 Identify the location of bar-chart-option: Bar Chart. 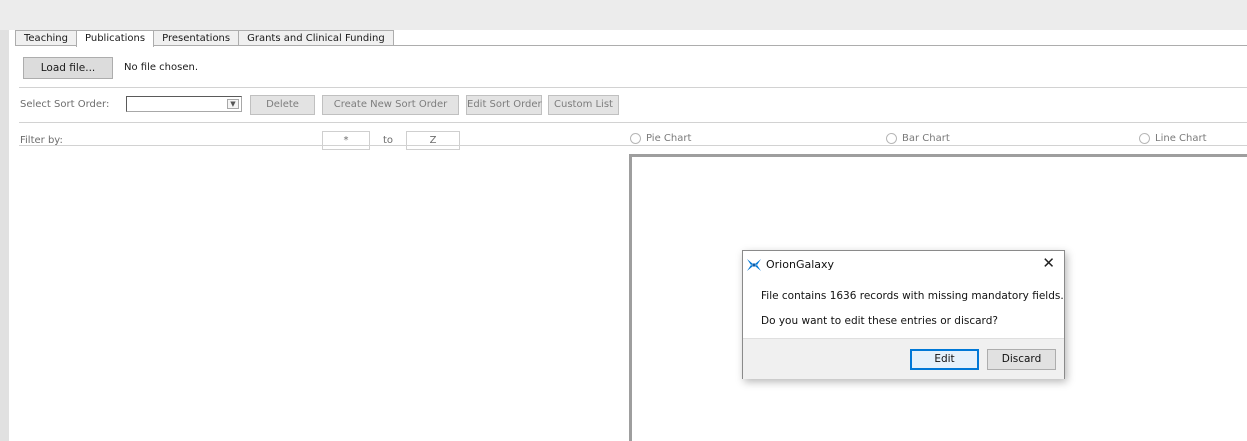
(918, 138).